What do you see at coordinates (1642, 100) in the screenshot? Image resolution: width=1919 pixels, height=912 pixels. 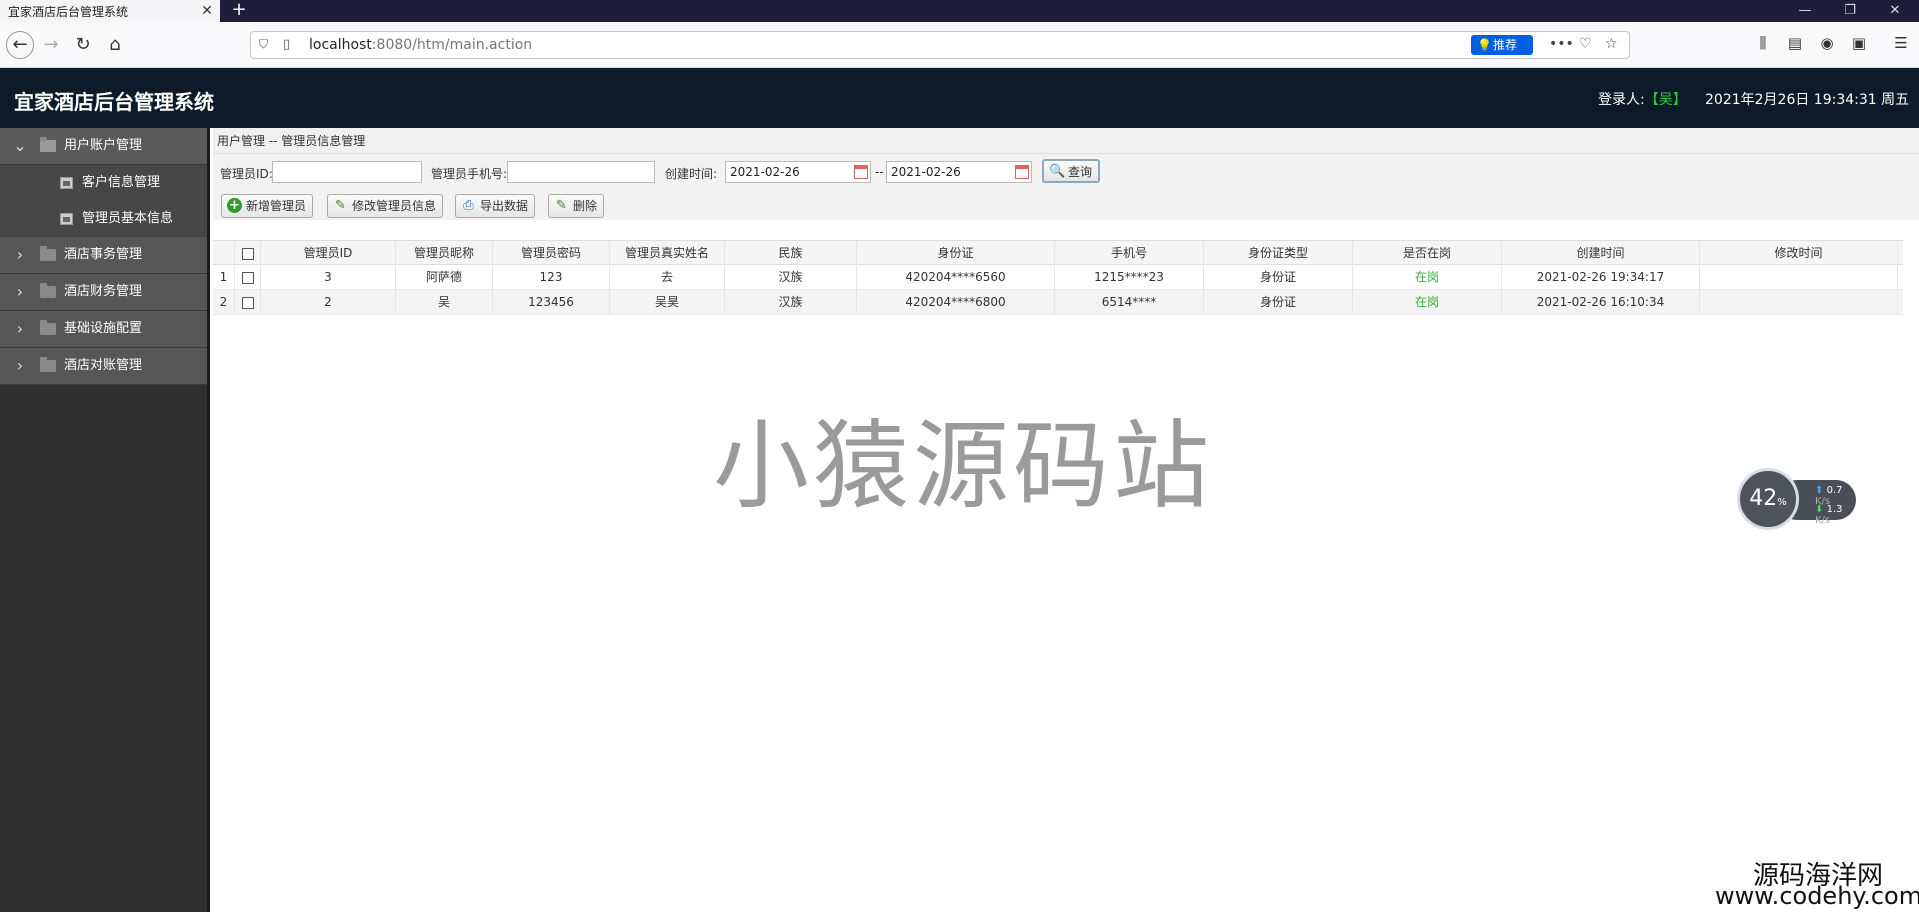 I see `login-info: 登录人:【吴】` at bounding box center [1642, 100].